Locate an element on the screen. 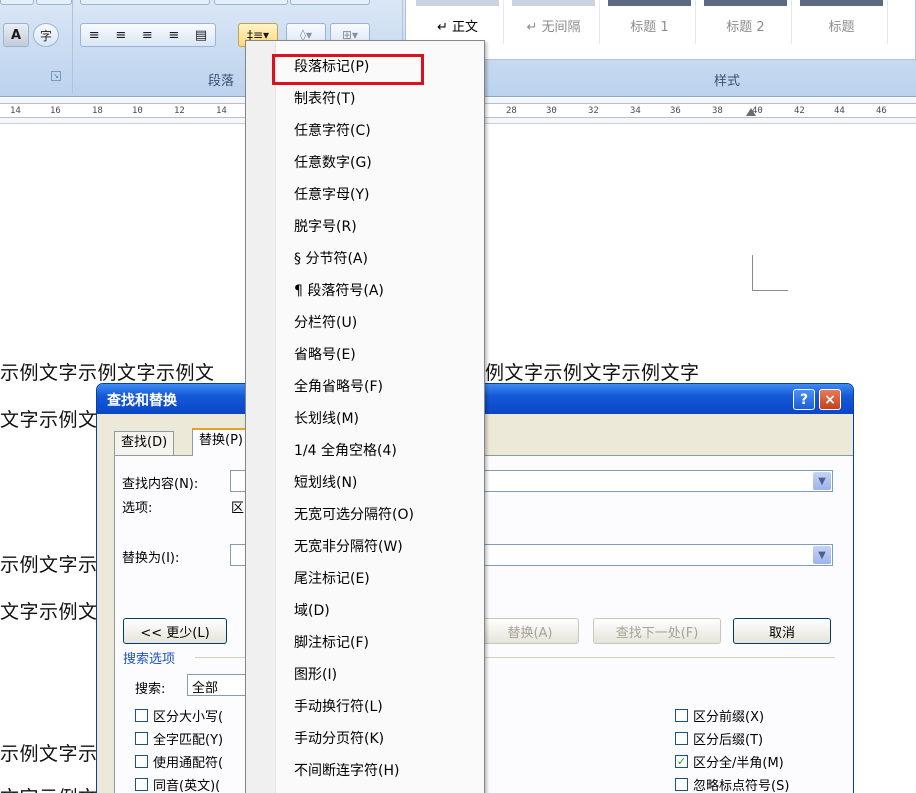  menu-item-field: 域(D) is located at coordinates (312, 611).